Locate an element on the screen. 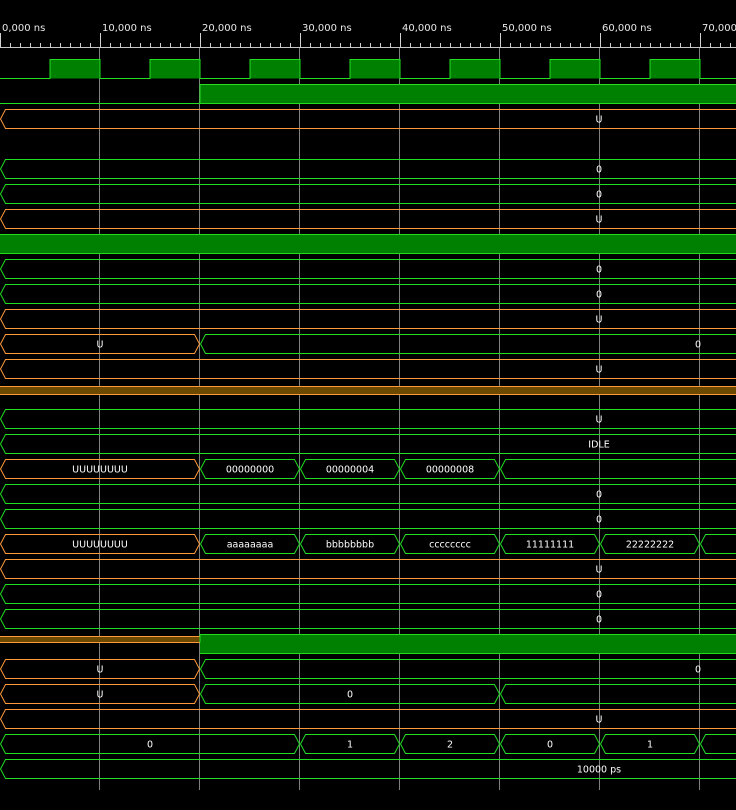 The height and width of the screenshot is (810, 736). bus-value: 00000008 is located at coordinates (450, 470).